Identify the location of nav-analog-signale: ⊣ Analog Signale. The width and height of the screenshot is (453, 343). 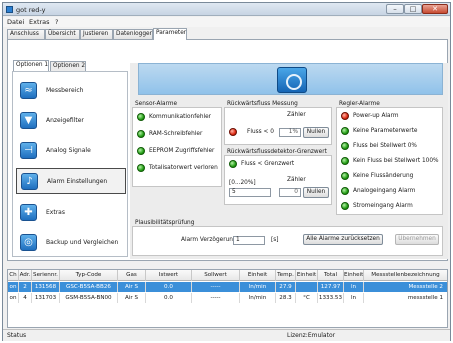
(71, 151).